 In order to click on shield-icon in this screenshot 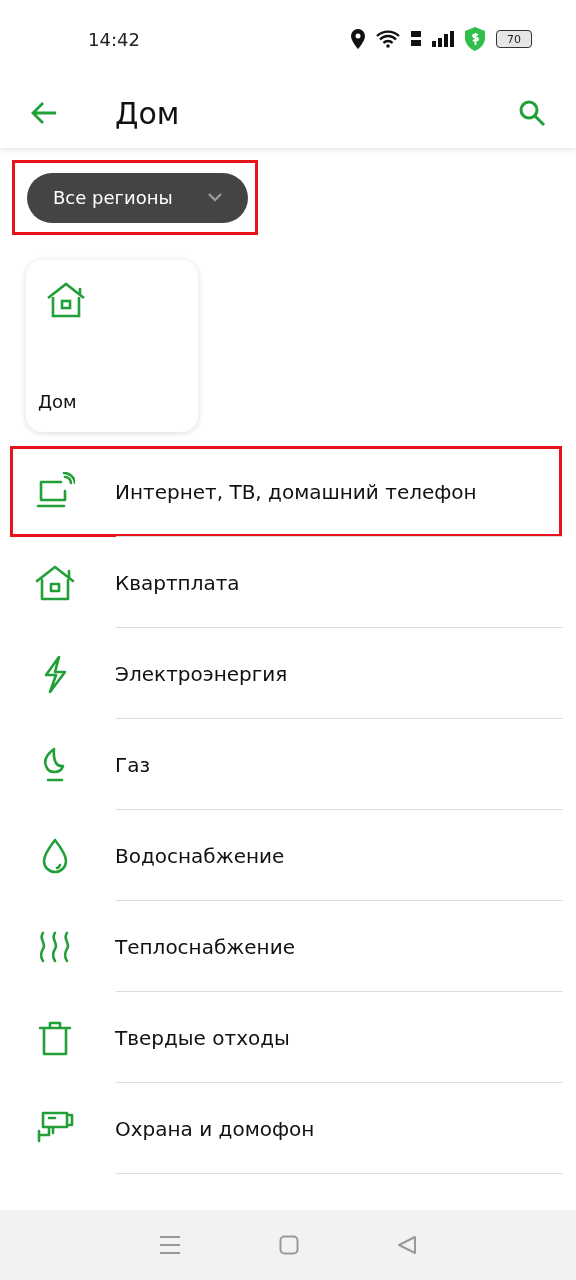, I will do `click(475, 39)`.